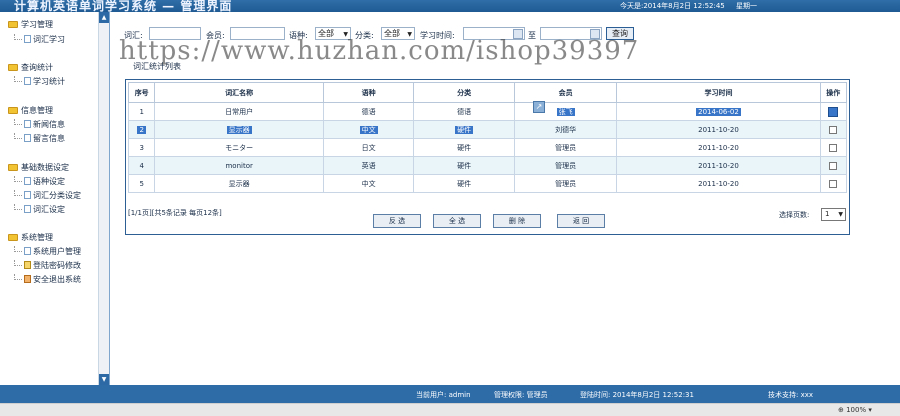 The width and height of the screenshot is (900, 416). What do you see at coordinates (791, 395) in the screenshot?
I see `tech-support: 技术支持: xxx` at bounding box center [791, 395].